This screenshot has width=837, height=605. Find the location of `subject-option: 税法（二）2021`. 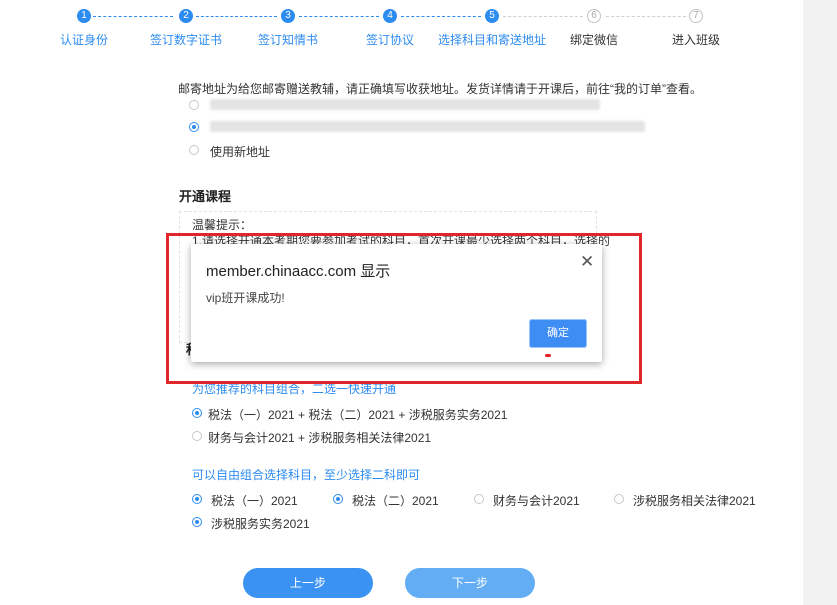

subject-option: 税法（二）2021 is located at coordinates (395, 500).